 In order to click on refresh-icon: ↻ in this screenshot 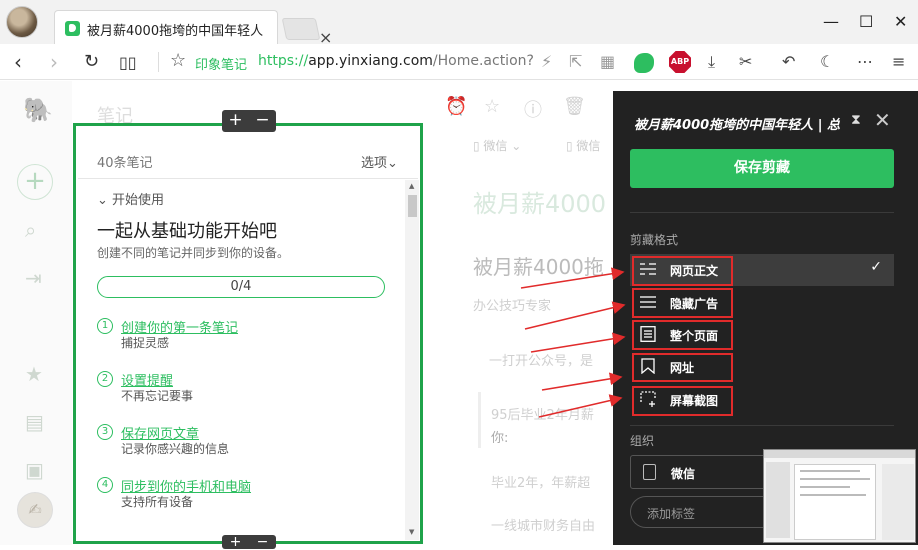, I will do `click(91, 61)`.